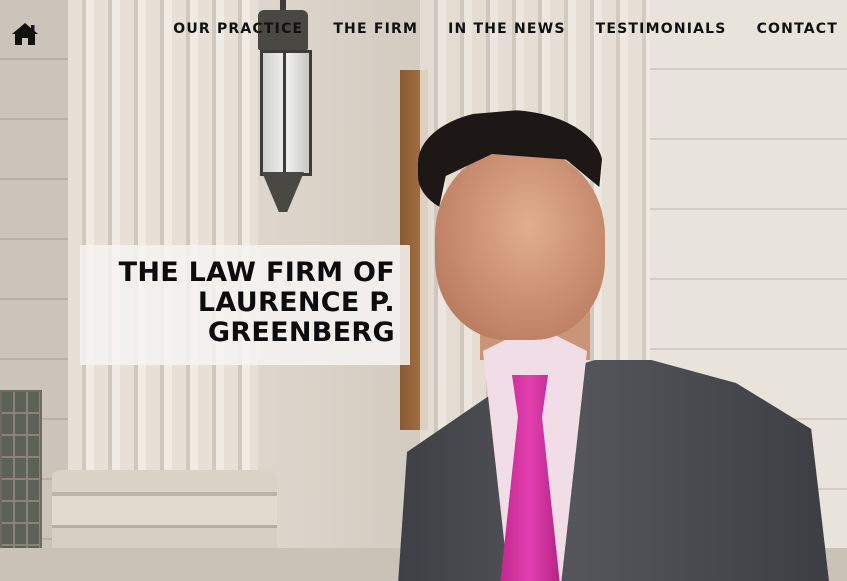 The image size is (847, 581). Describe the element at coordinates (256, 272) in the screenshot. I see `hero-title-line: THE LAW FIRM OF` at that location.